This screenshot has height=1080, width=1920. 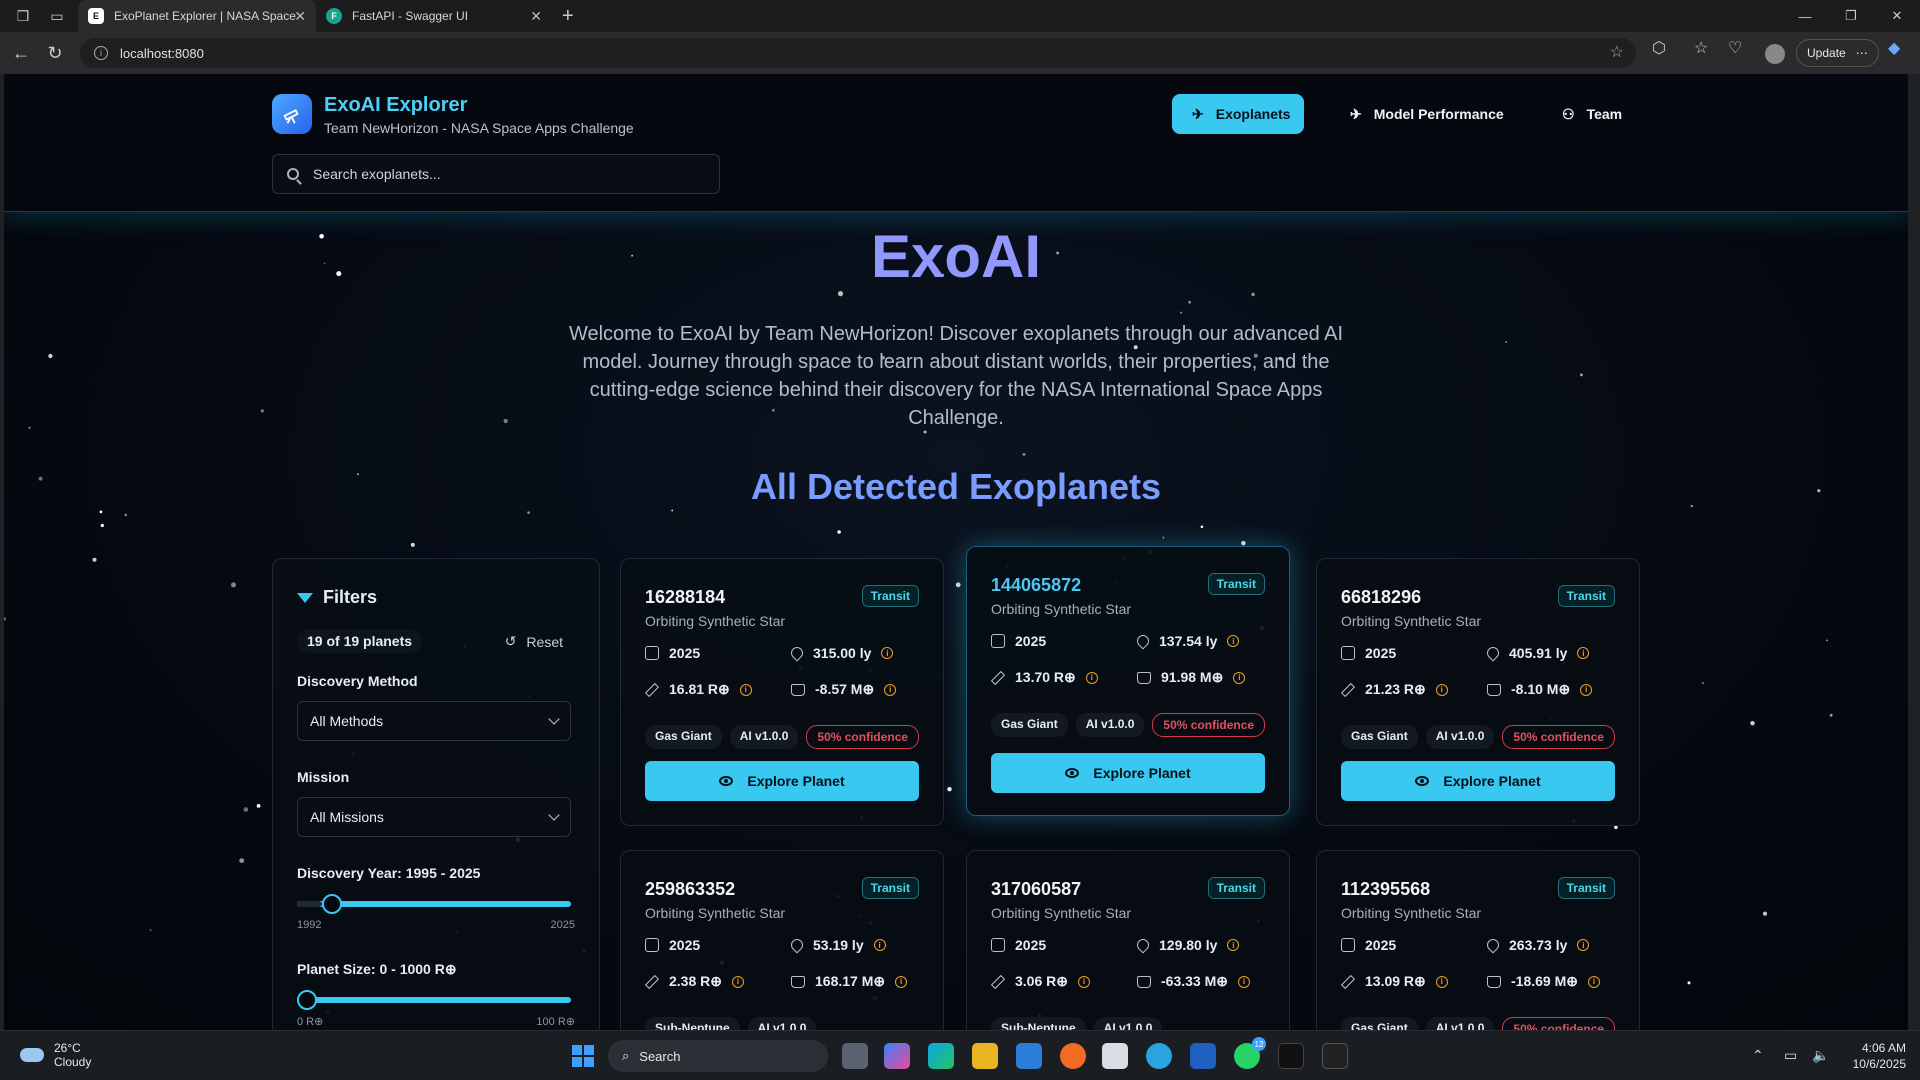 I want to click on workspaces-icon: ❒, so click(x=23, y=16).